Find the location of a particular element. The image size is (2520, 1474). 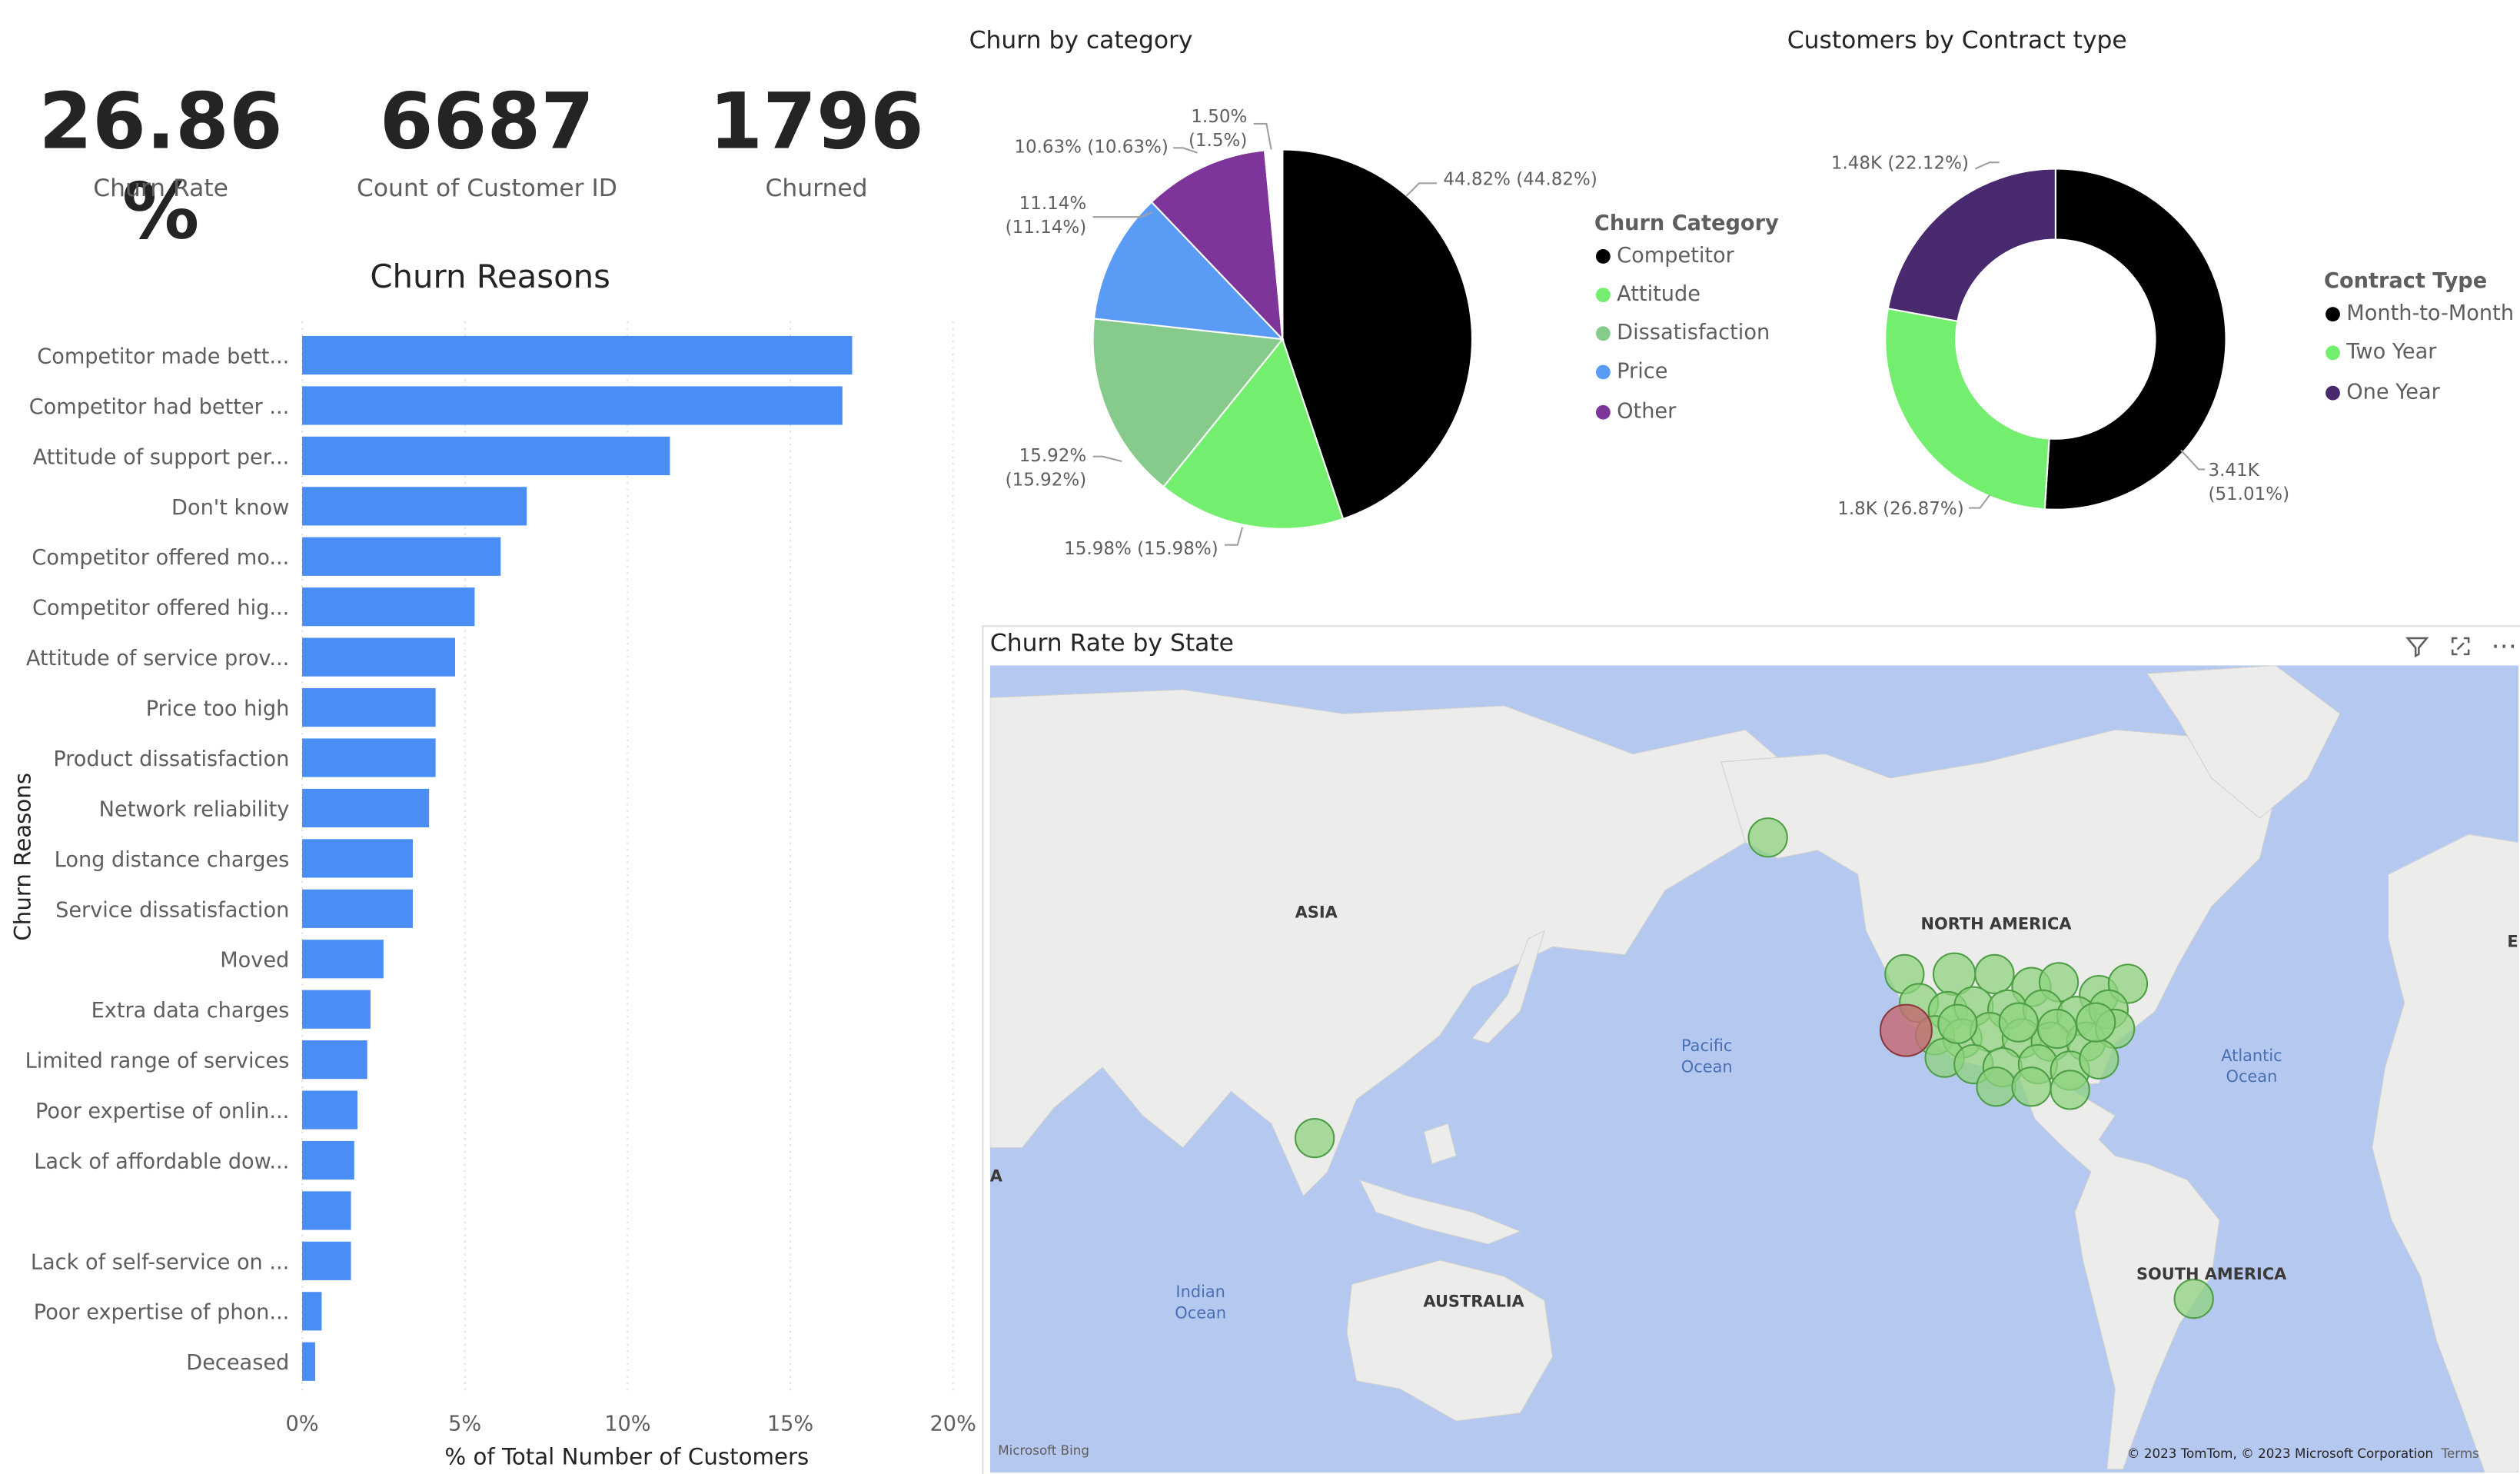

legend-item-competitor: Competitor is located at coordinates (1665, 256).